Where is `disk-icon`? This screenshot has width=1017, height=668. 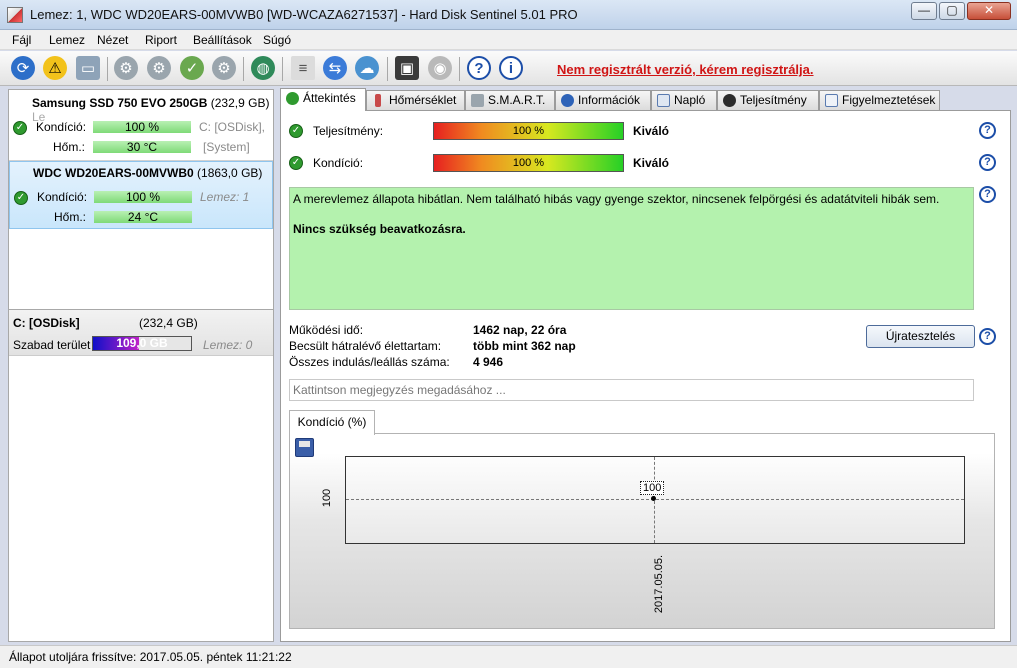 disk-icon is located at coordinates (477, 100).